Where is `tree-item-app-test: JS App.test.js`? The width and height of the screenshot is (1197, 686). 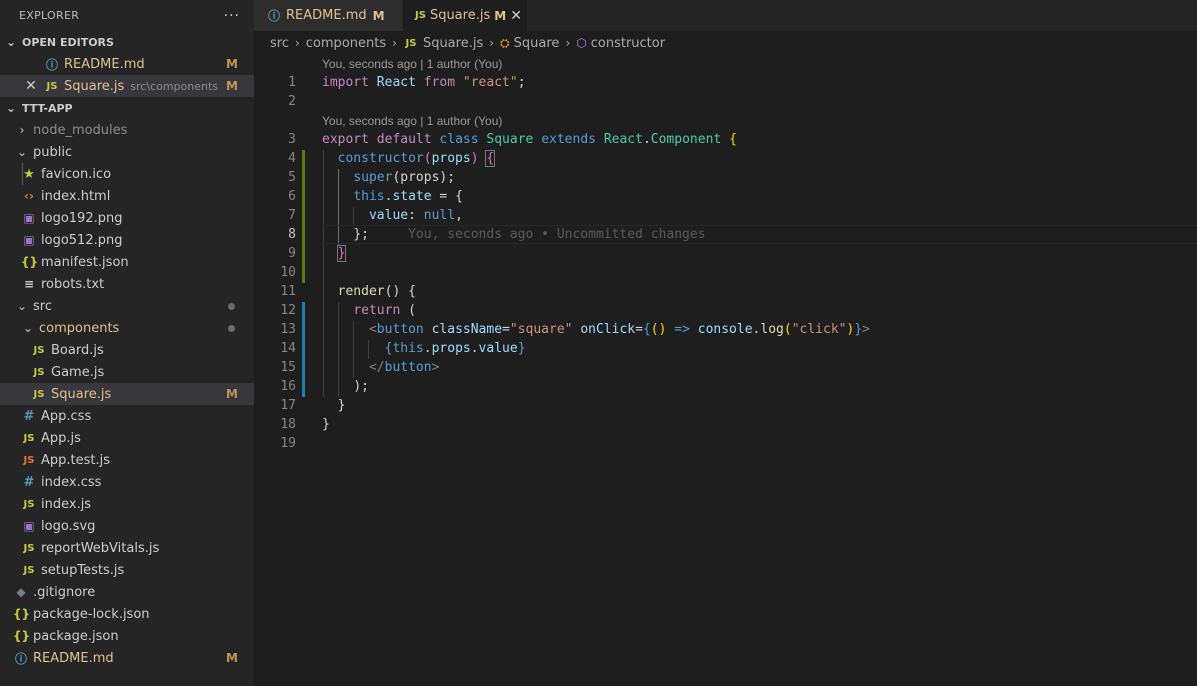 tree-item-app-test: JS App.test.js is located at coordinates (127, 460).